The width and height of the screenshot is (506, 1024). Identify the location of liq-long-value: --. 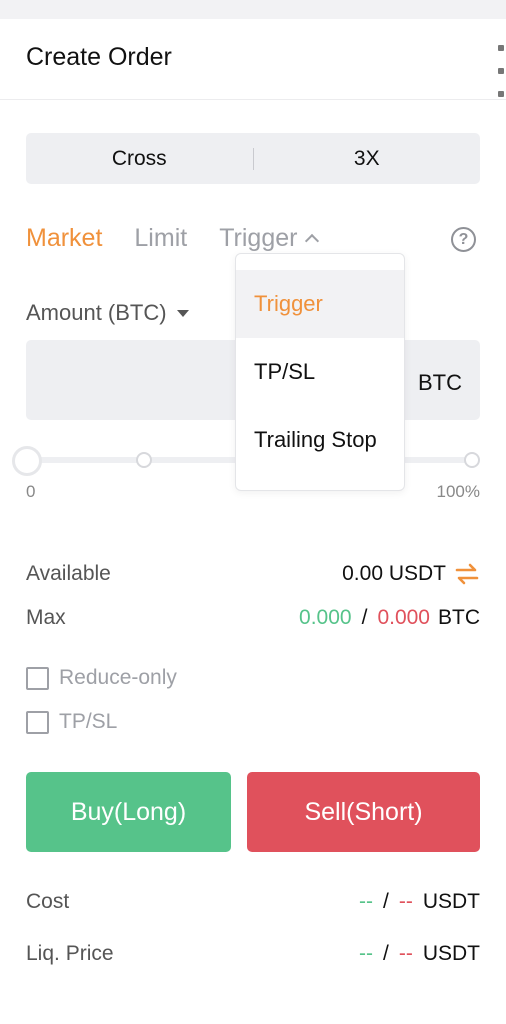
(365, 953).